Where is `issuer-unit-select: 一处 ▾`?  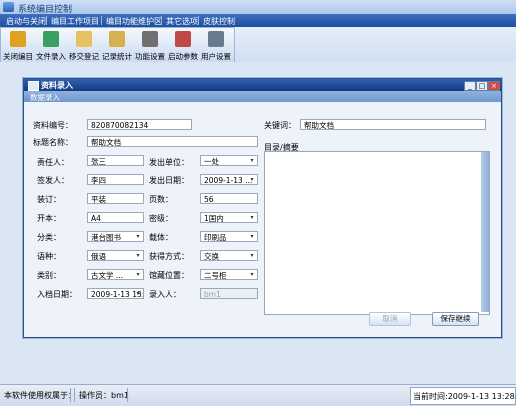
issuer-unit-select: 一处 ▾ is located at coordinates (229, 160).